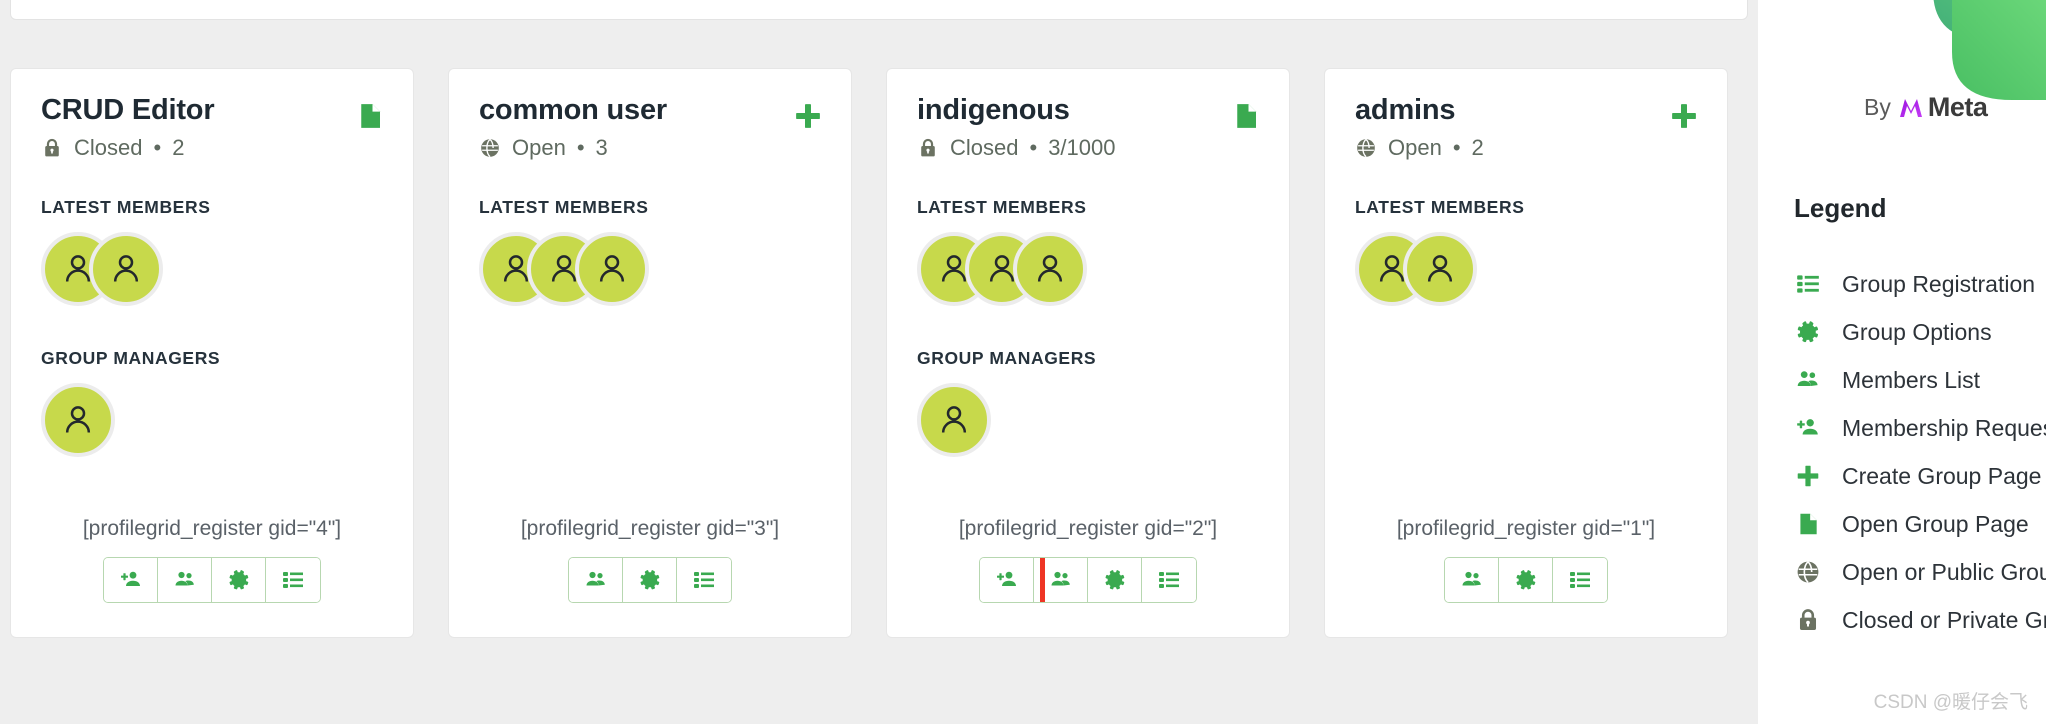 The width and height of the screenshot is (2046, 724). Describe the element at coordinates (1957, 107) in the screenshot. I see `meta-text: Meta` at that location.